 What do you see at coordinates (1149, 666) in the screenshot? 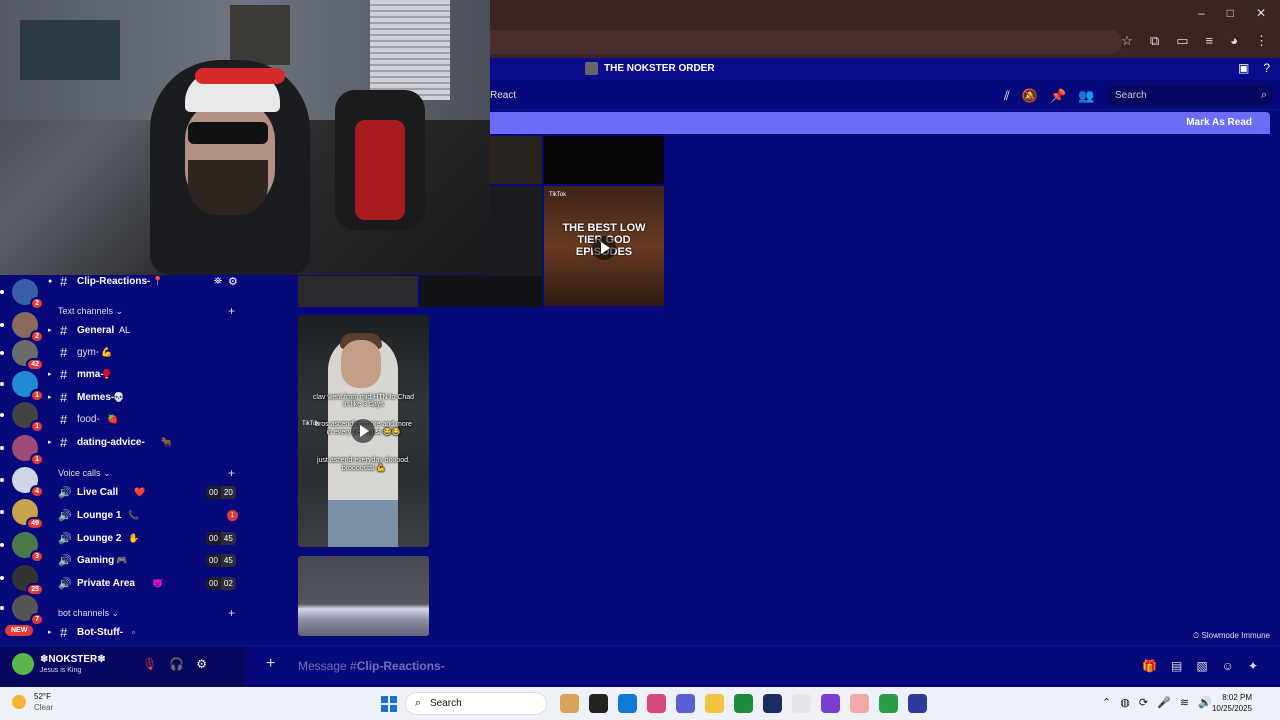
I see `gift-icon: 🎁` at bounding box center [1149, 666].